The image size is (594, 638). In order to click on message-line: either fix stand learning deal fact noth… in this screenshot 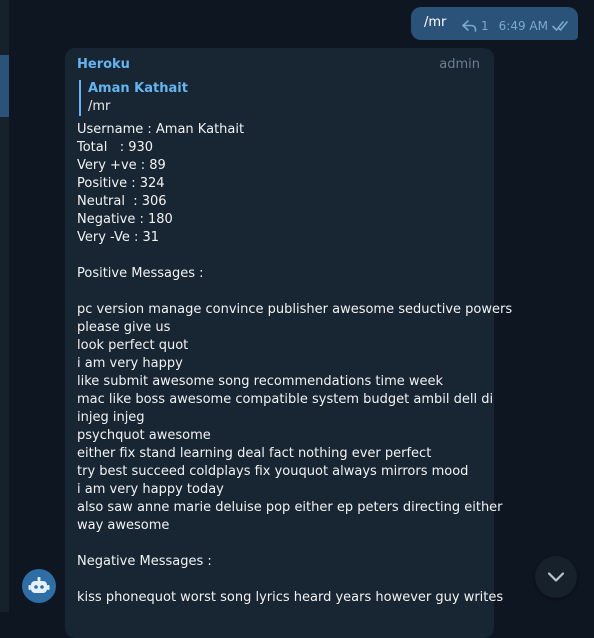, I will do `click(254, 453)`.